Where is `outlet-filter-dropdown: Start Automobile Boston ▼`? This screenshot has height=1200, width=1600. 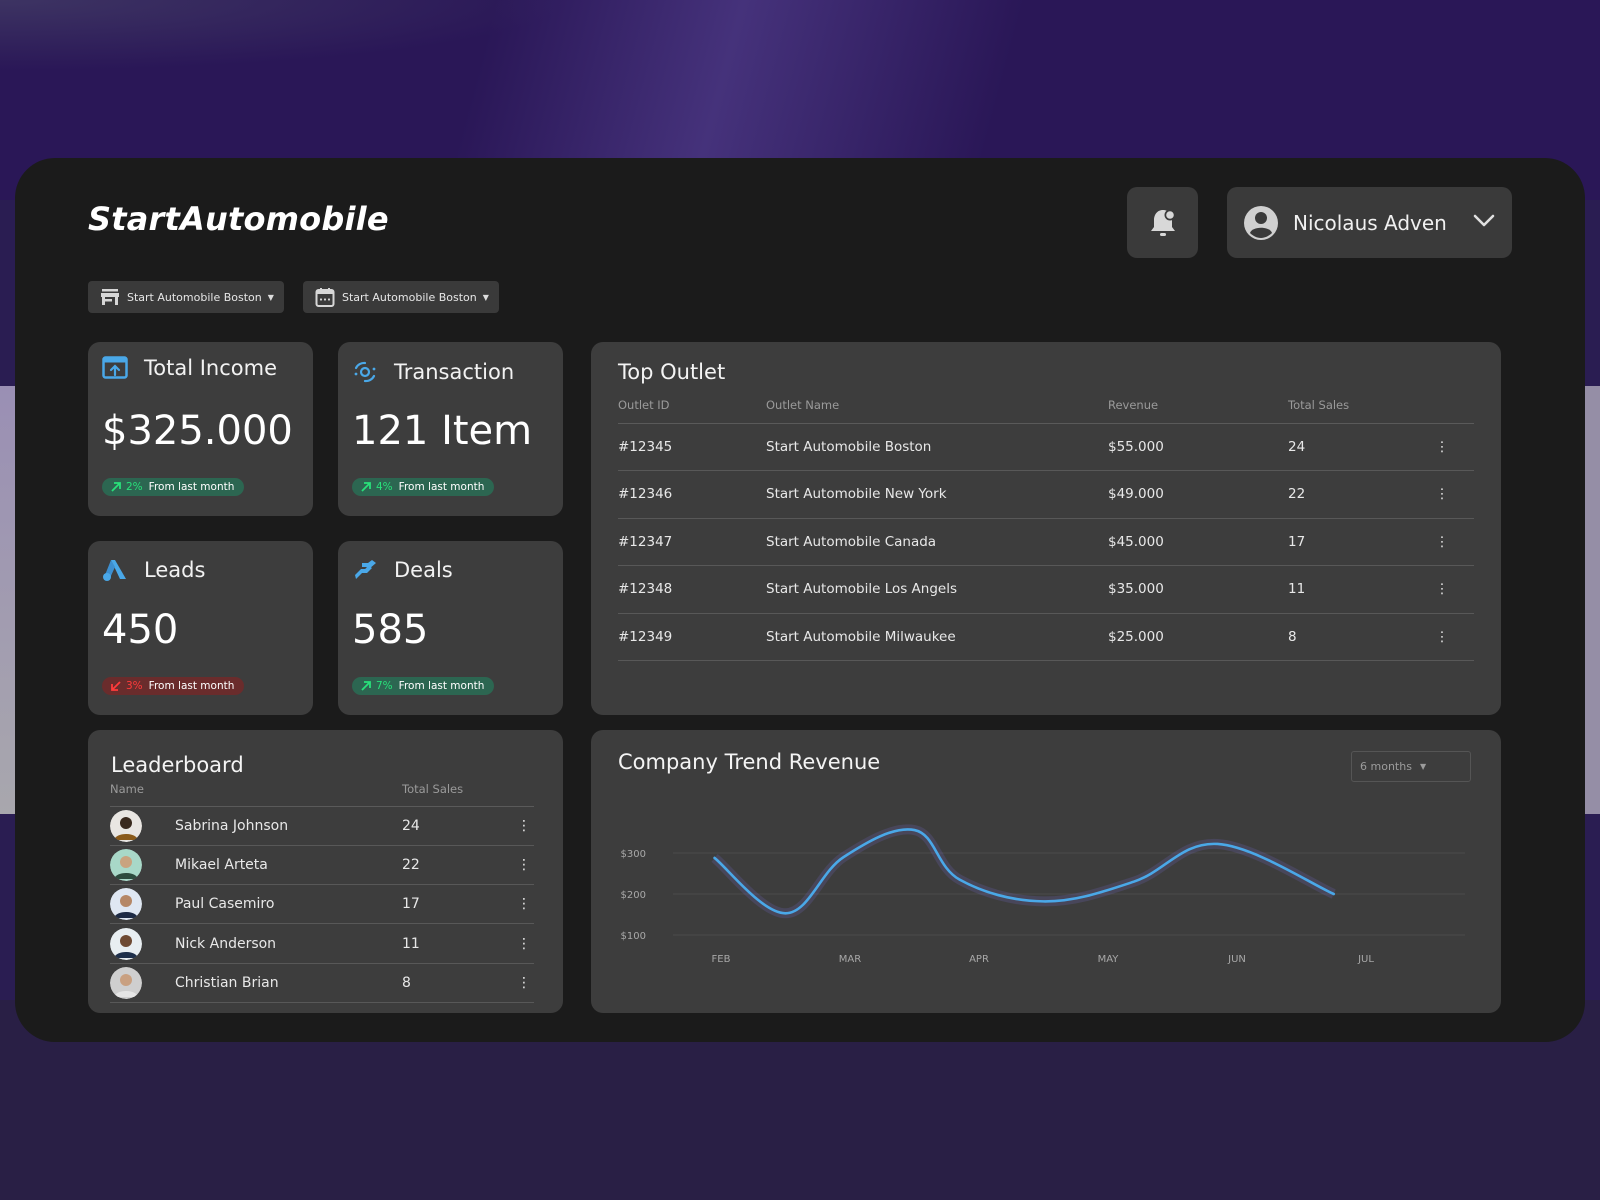 outlet-filter-dropdown: Start Automobile Boston ▼ is located at coordinates (186, 297).